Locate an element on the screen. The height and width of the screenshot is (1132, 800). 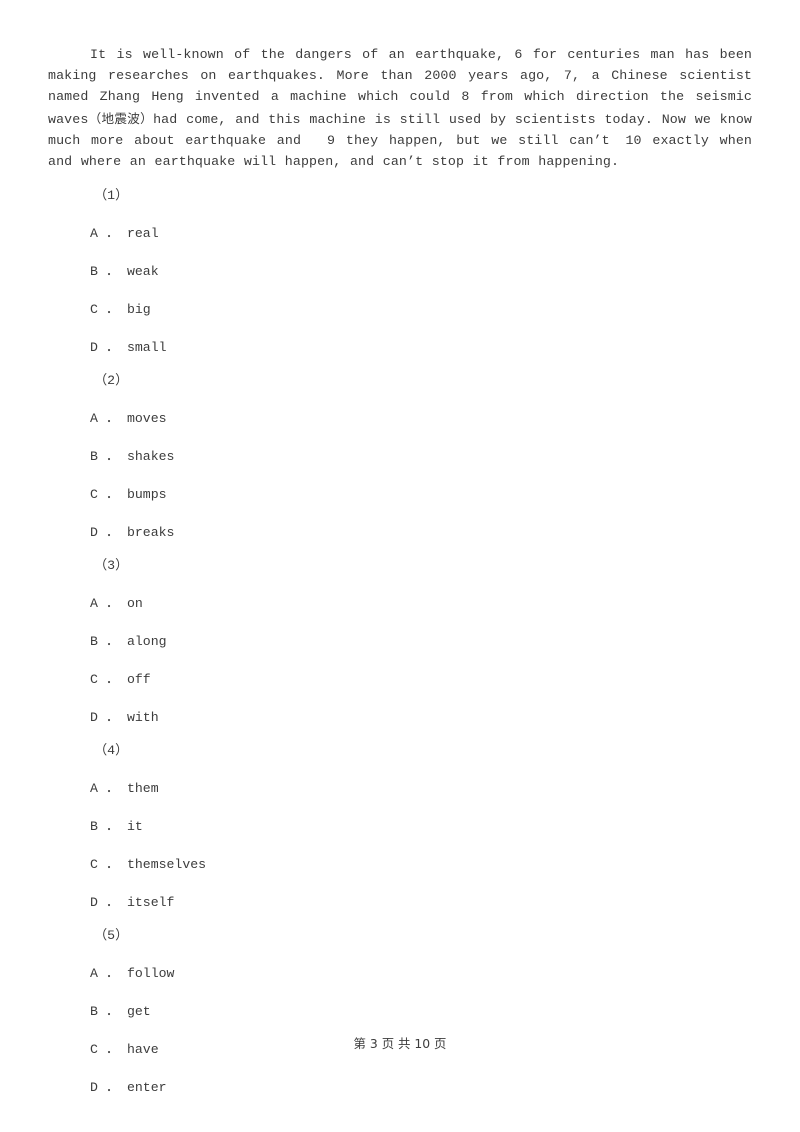
option-2-d: D ． breaks is located at coordinates (400, 533).